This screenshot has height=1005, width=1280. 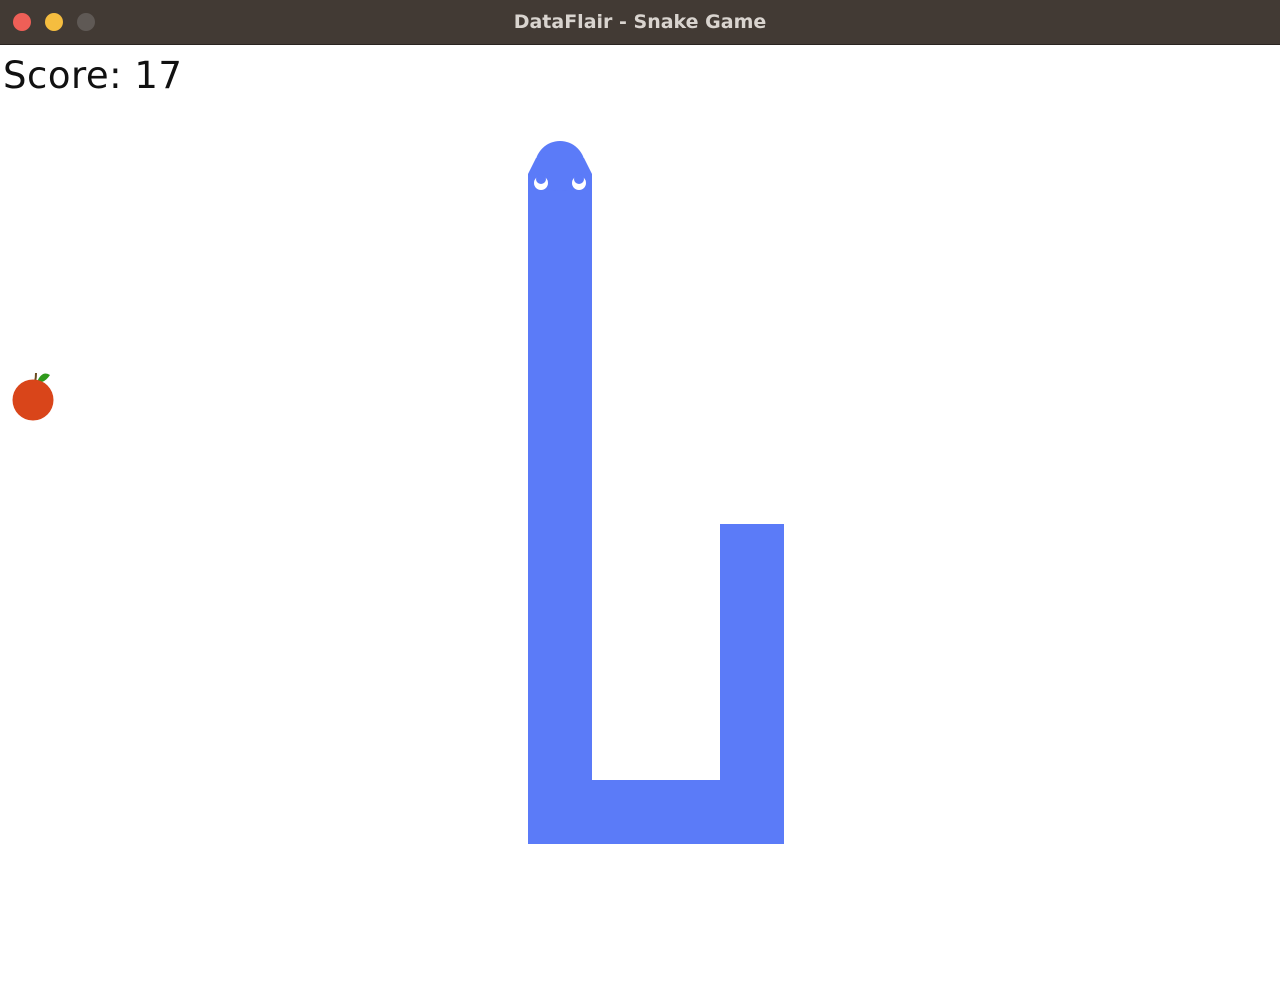 What do you see at coordinates (656, 509) in the screenshot?
I see `snake-body` at bounding box center [656, 509].